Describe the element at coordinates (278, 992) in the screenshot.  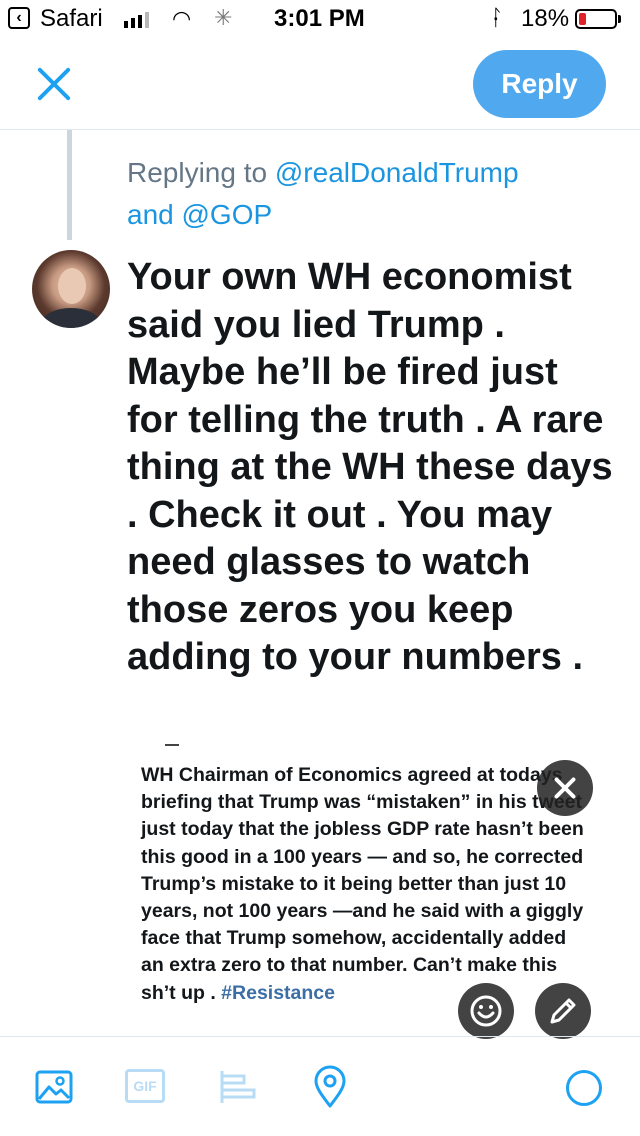
I see `hashtag-resistance: #Resistance` at that location.